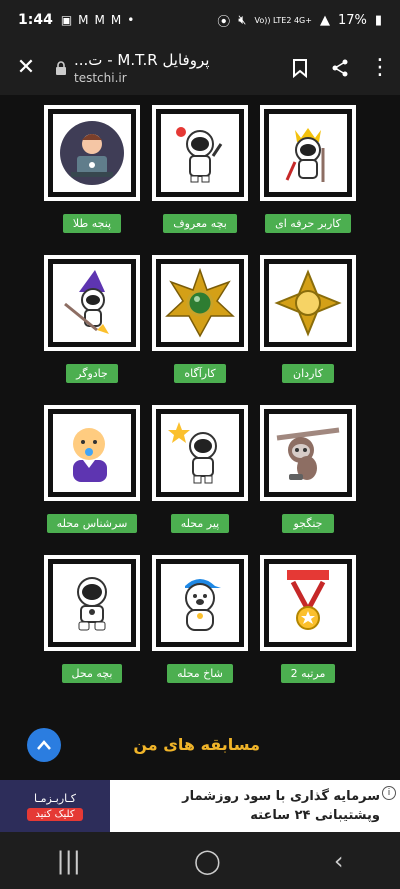  I want to click on badge-item: جادوگر, so click(92, 319).